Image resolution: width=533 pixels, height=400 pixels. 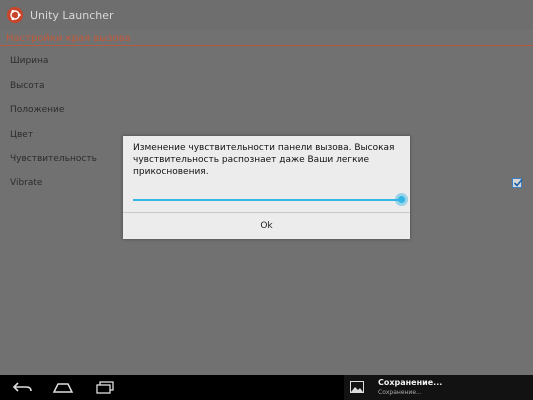 I want to click on home-icon, so click(x=63, y=387).